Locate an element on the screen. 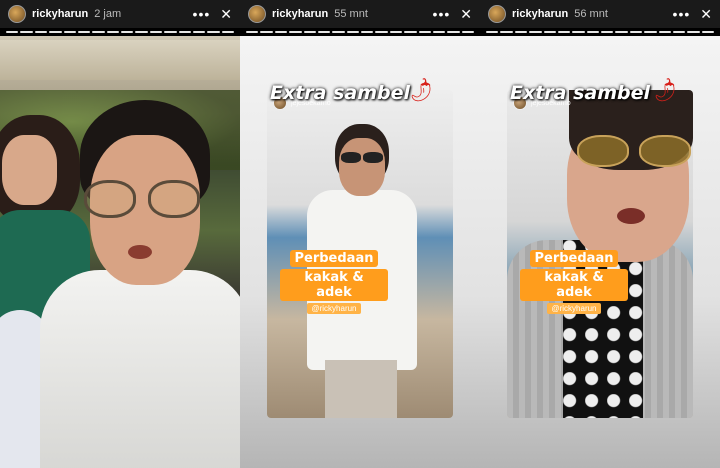 The width and height of the screenshot is (720, 468). photo-woman-face is located at coordinates (29, 170).